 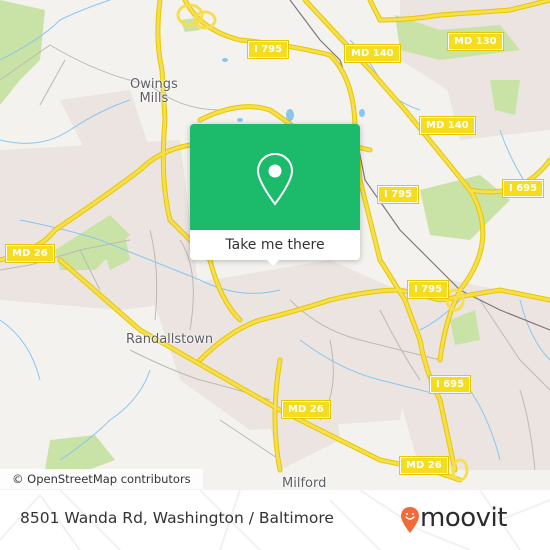 I want to click on road-shield-md130: MD 130, so click(x=475, y=41).